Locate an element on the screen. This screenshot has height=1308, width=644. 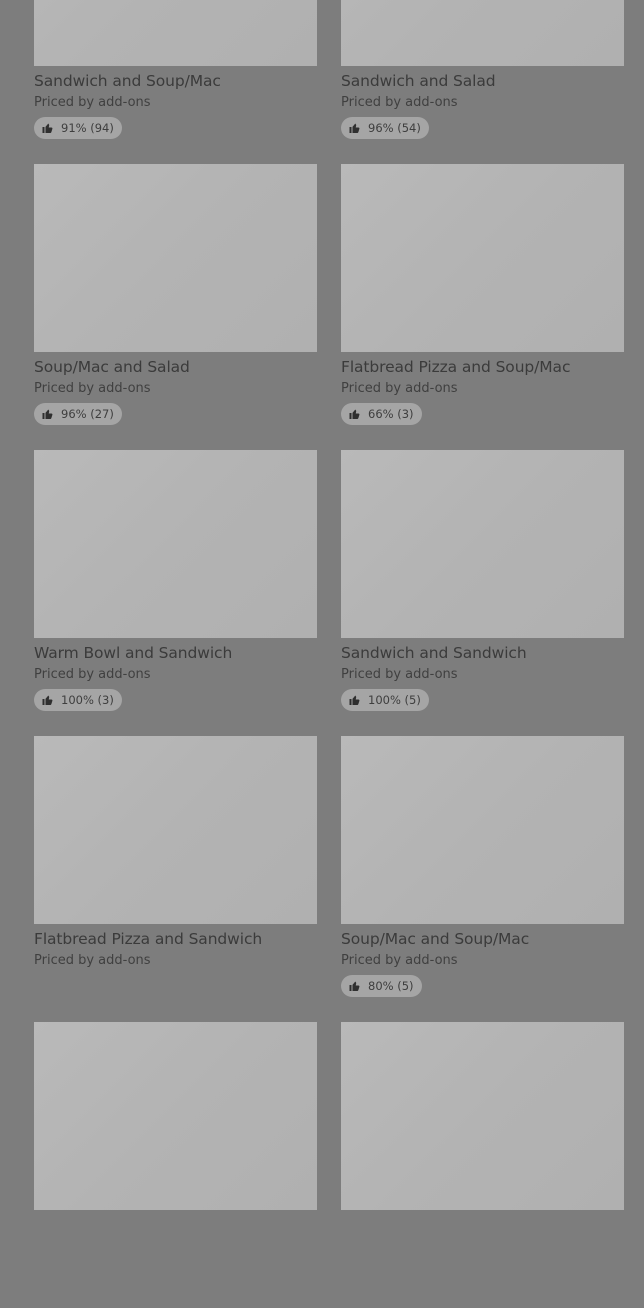
menu-item-title: Flatbread Pizza and Soup/Mac is located at coordinates (456, 367).